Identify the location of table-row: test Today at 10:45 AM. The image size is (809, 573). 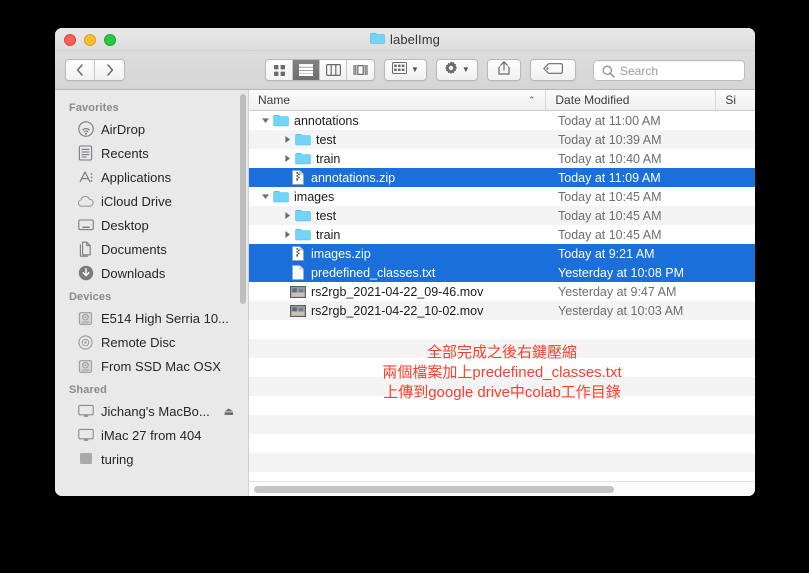
(502, 215).